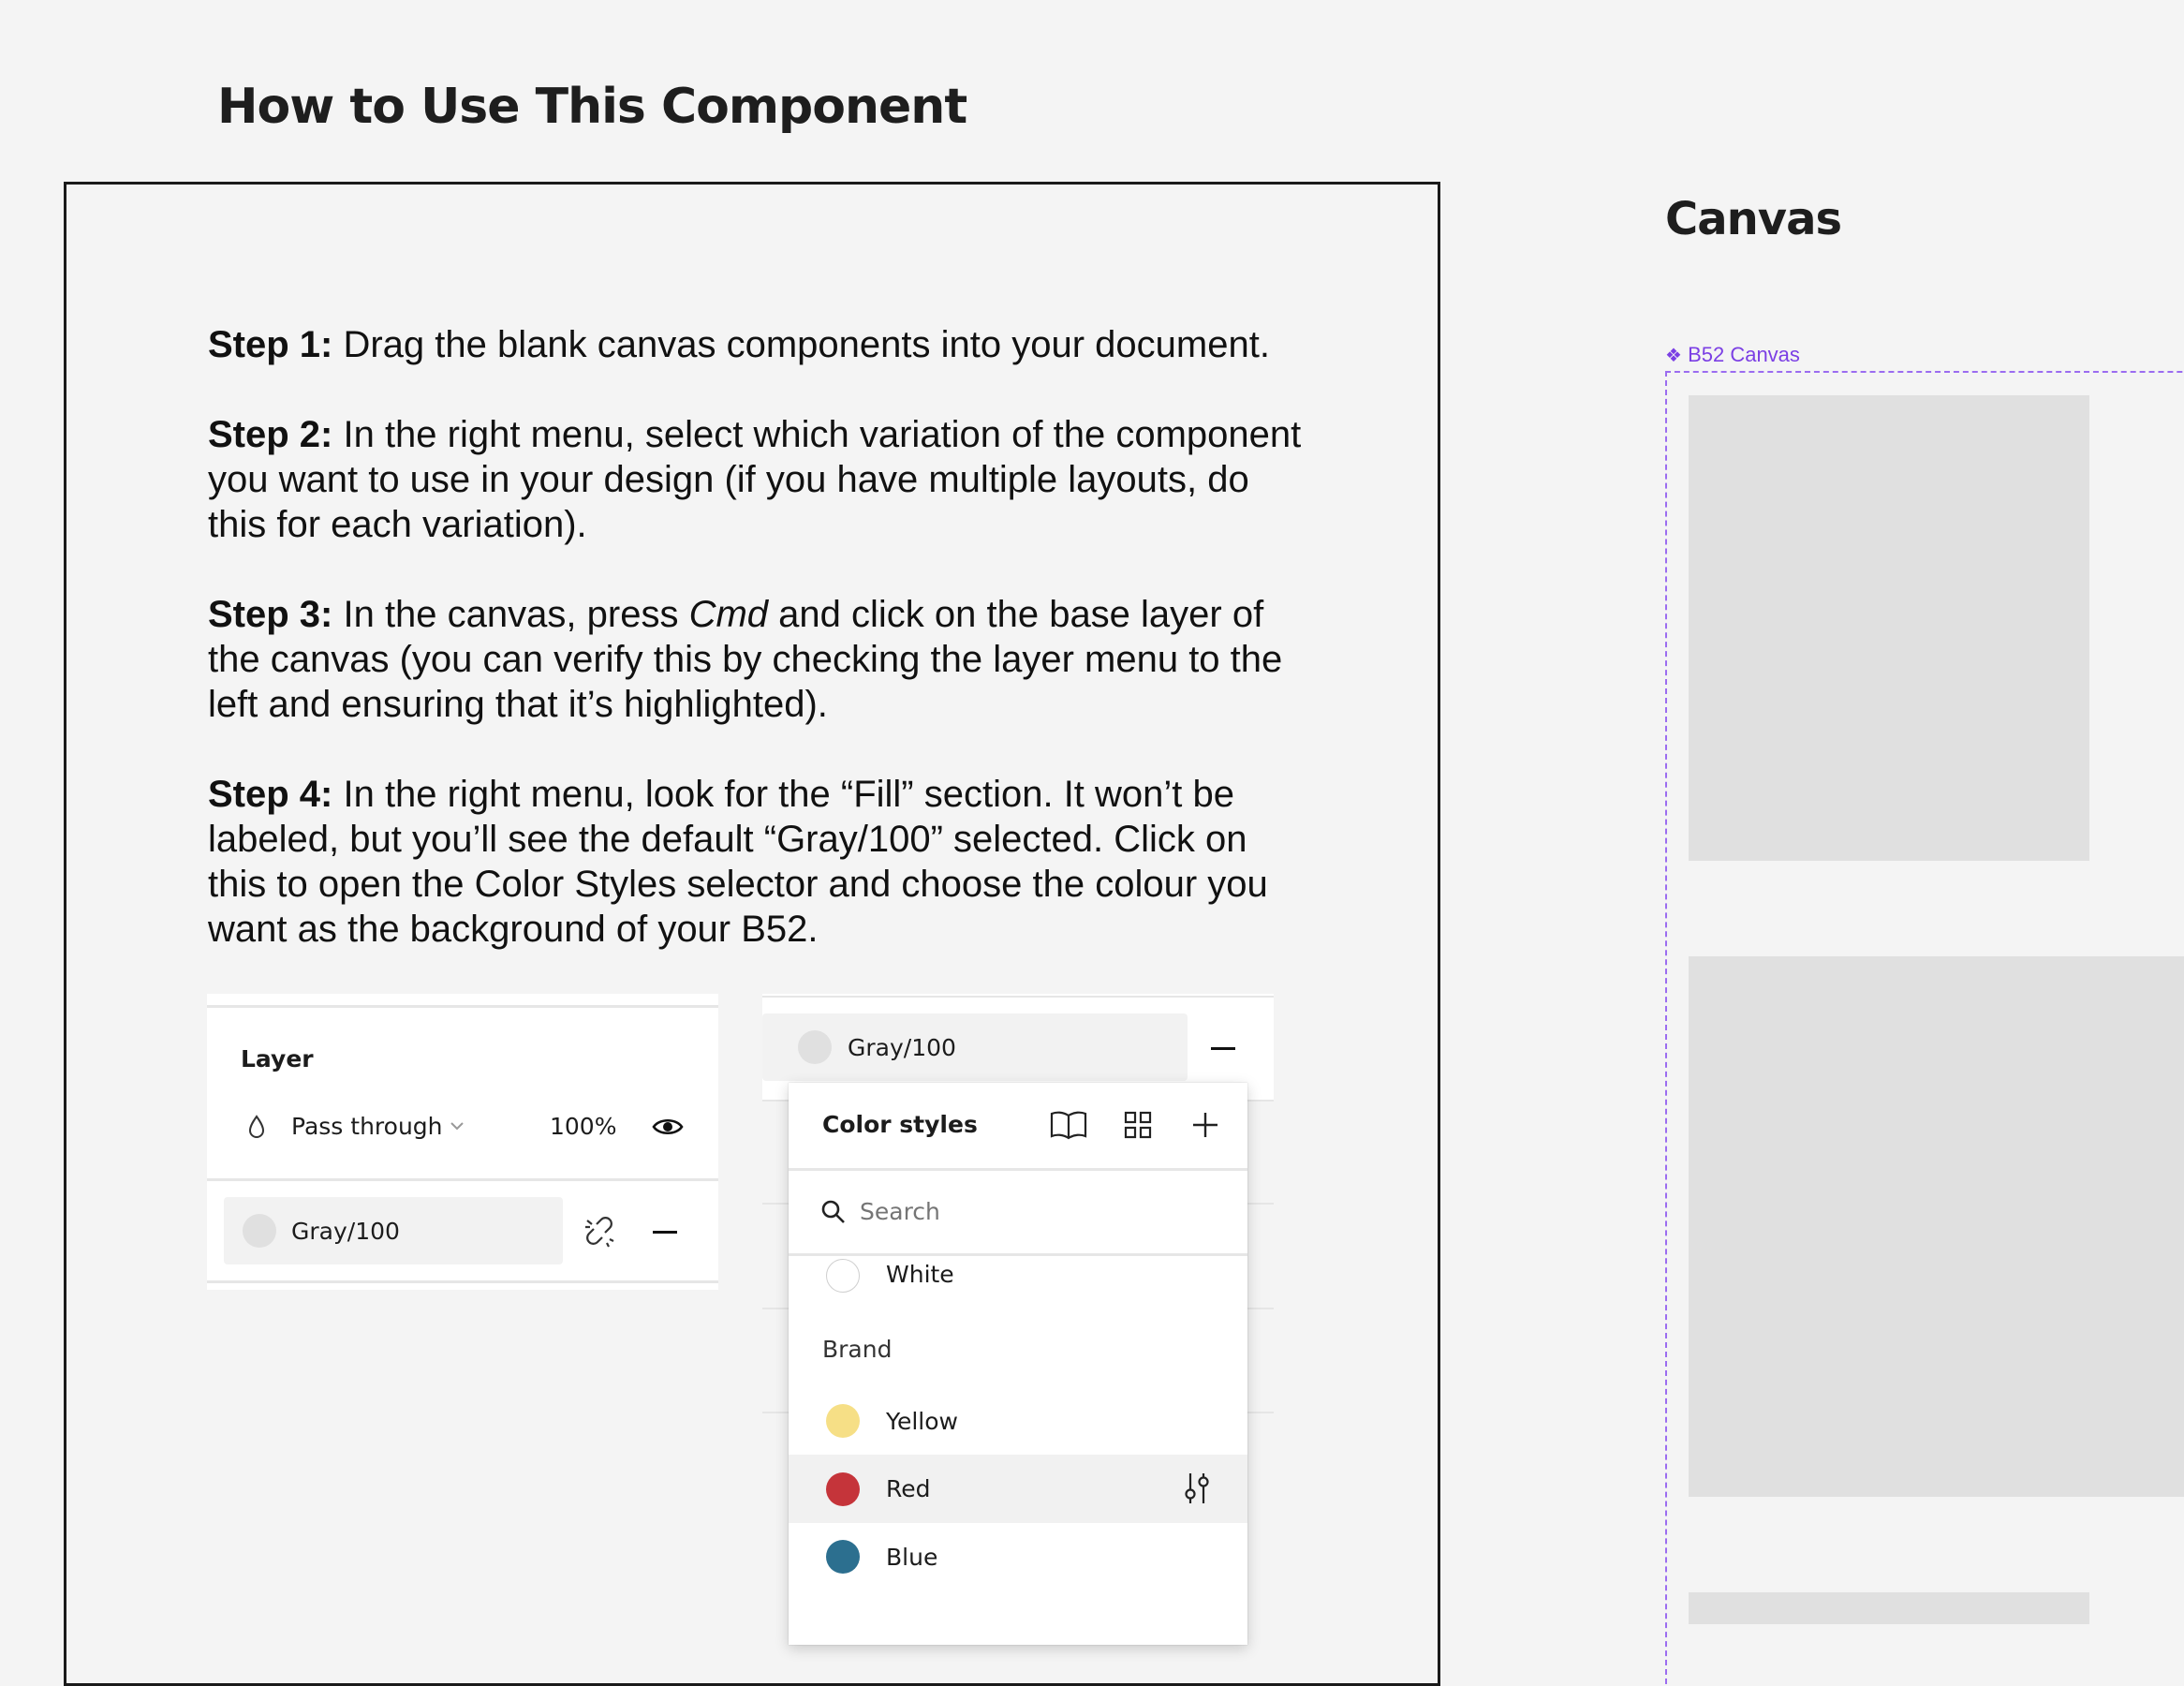 Image resolution: width=2184 pixels, height=1686 pixels. What do you see at coordinates (583, 1126) in the screenshot?
I see `opacity-field: 100%` at bounding box center [583, 1126].